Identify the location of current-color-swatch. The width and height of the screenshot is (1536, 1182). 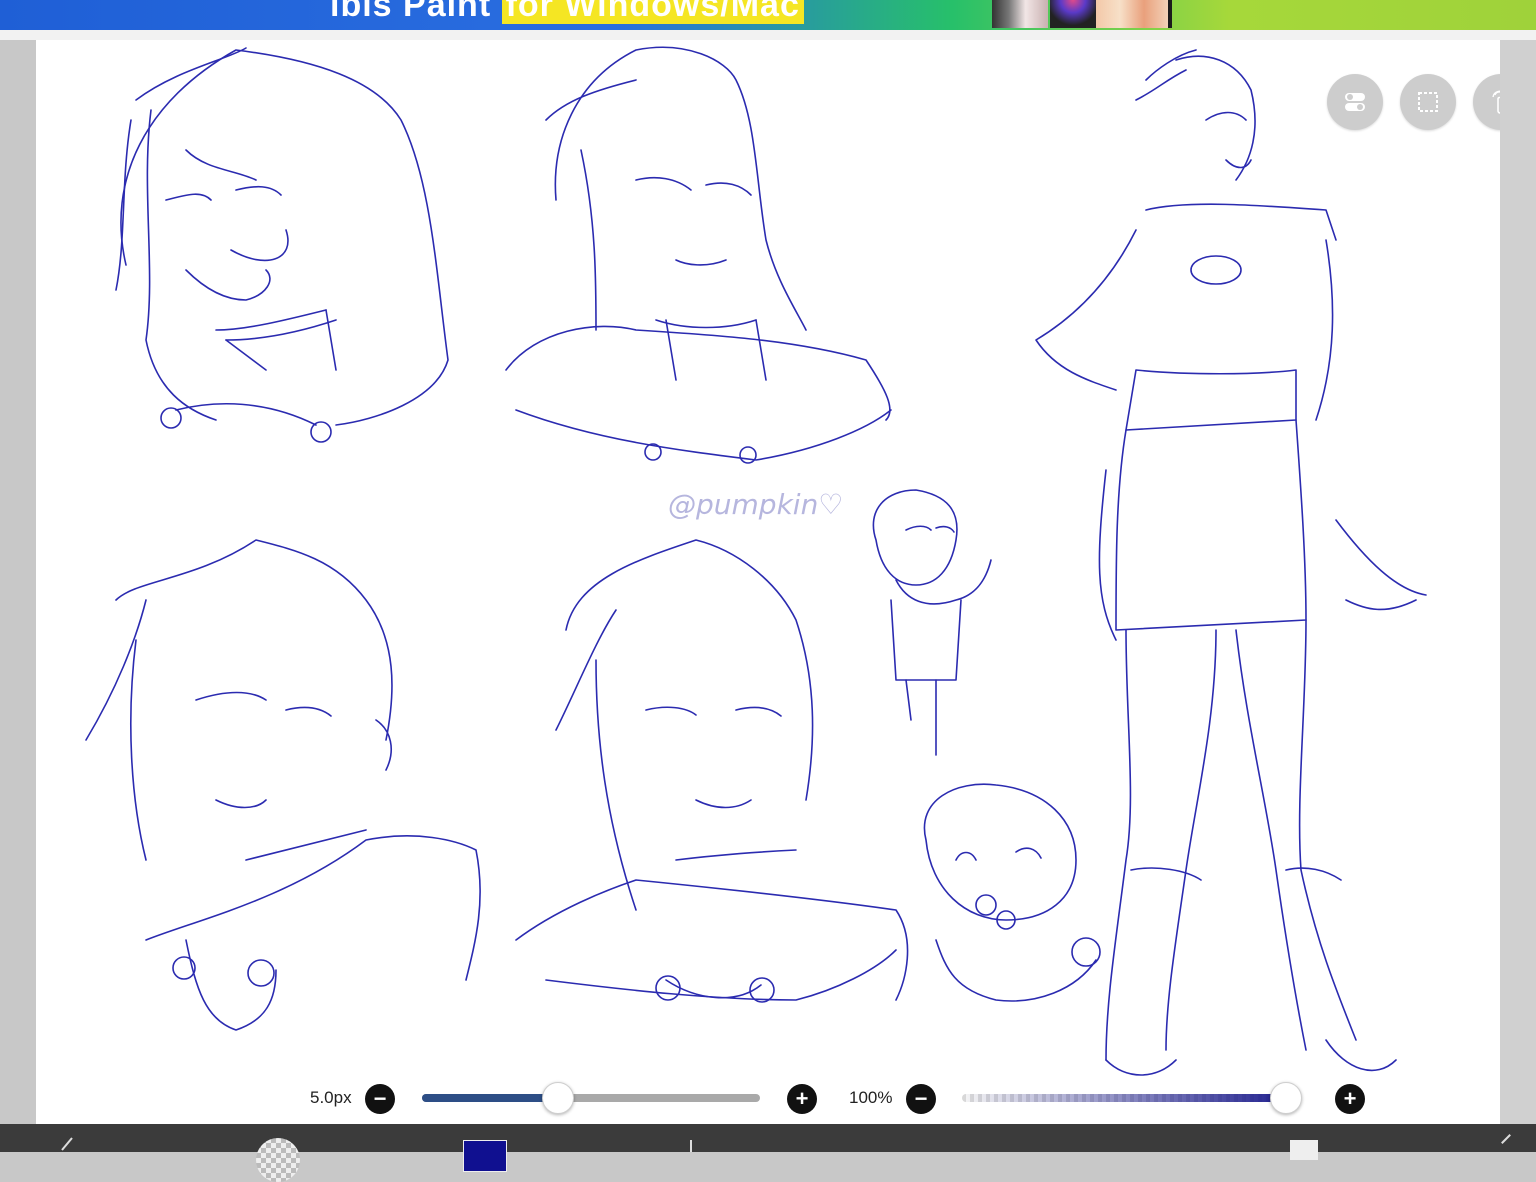
(485, 1156).